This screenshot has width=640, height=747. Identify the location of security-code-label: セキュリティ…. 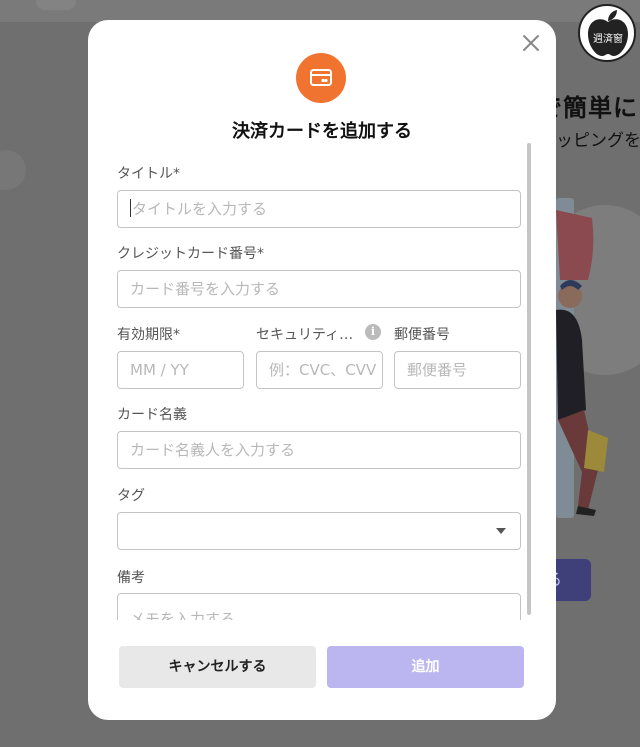
(305, 335).